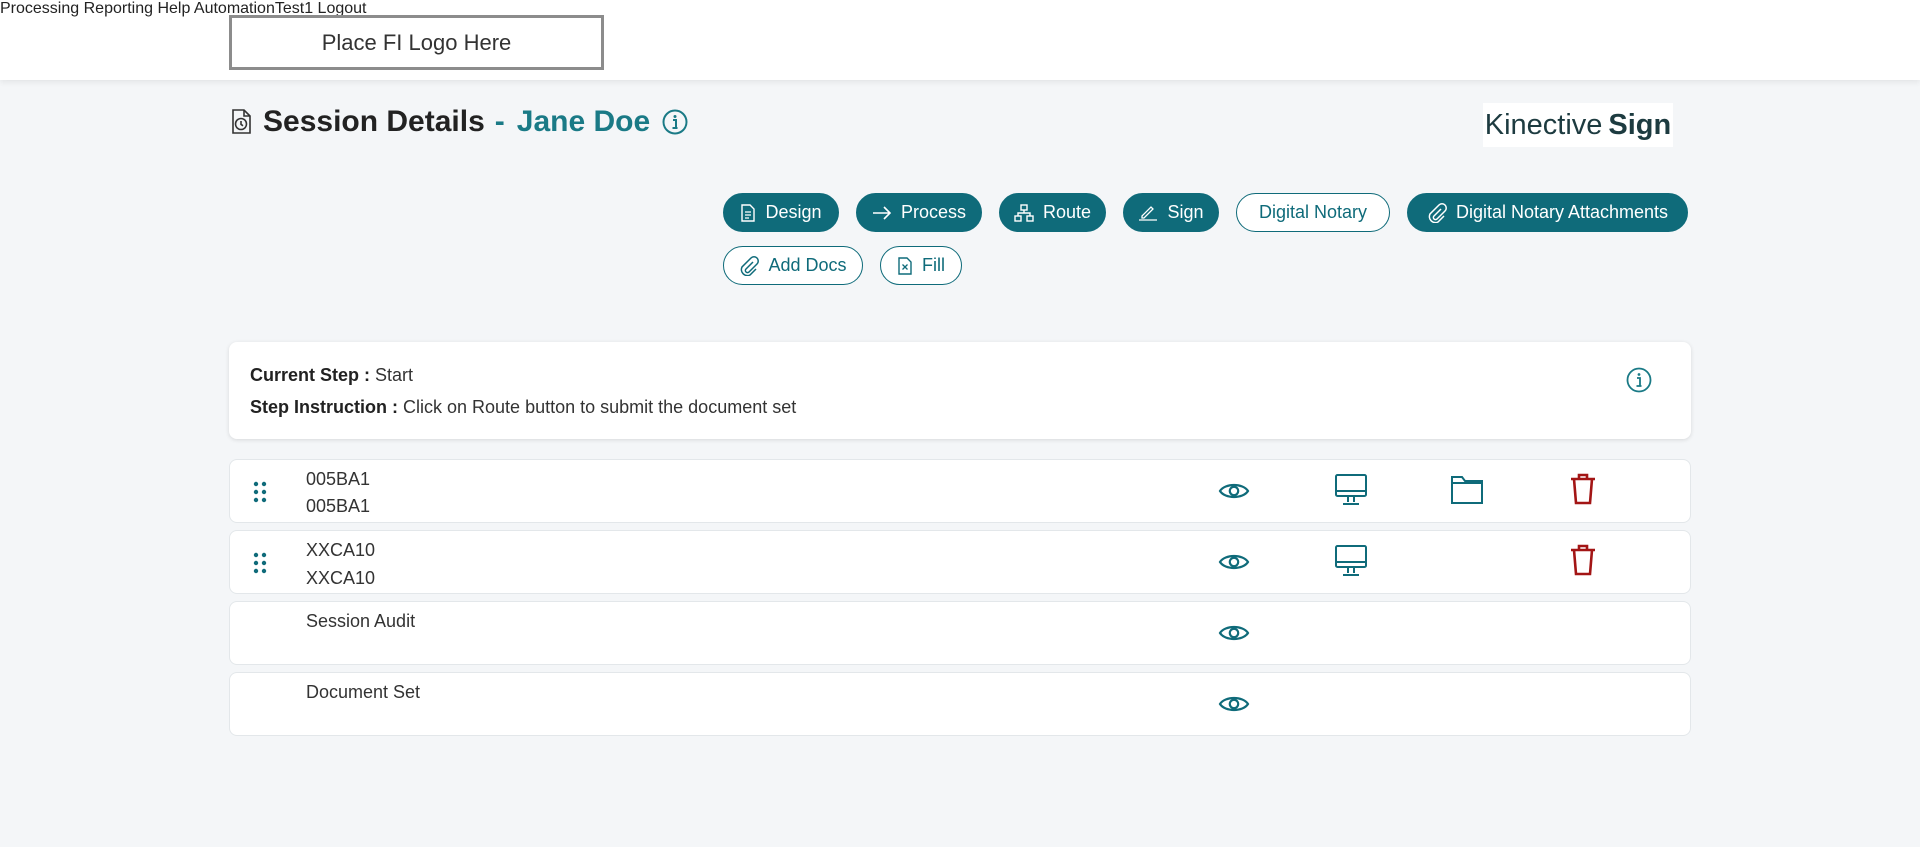 Image resolution: width=1920 pixels, height=847 pixels. I want to click on document-row: XXCA10 XXCA10, so click(960, 562).